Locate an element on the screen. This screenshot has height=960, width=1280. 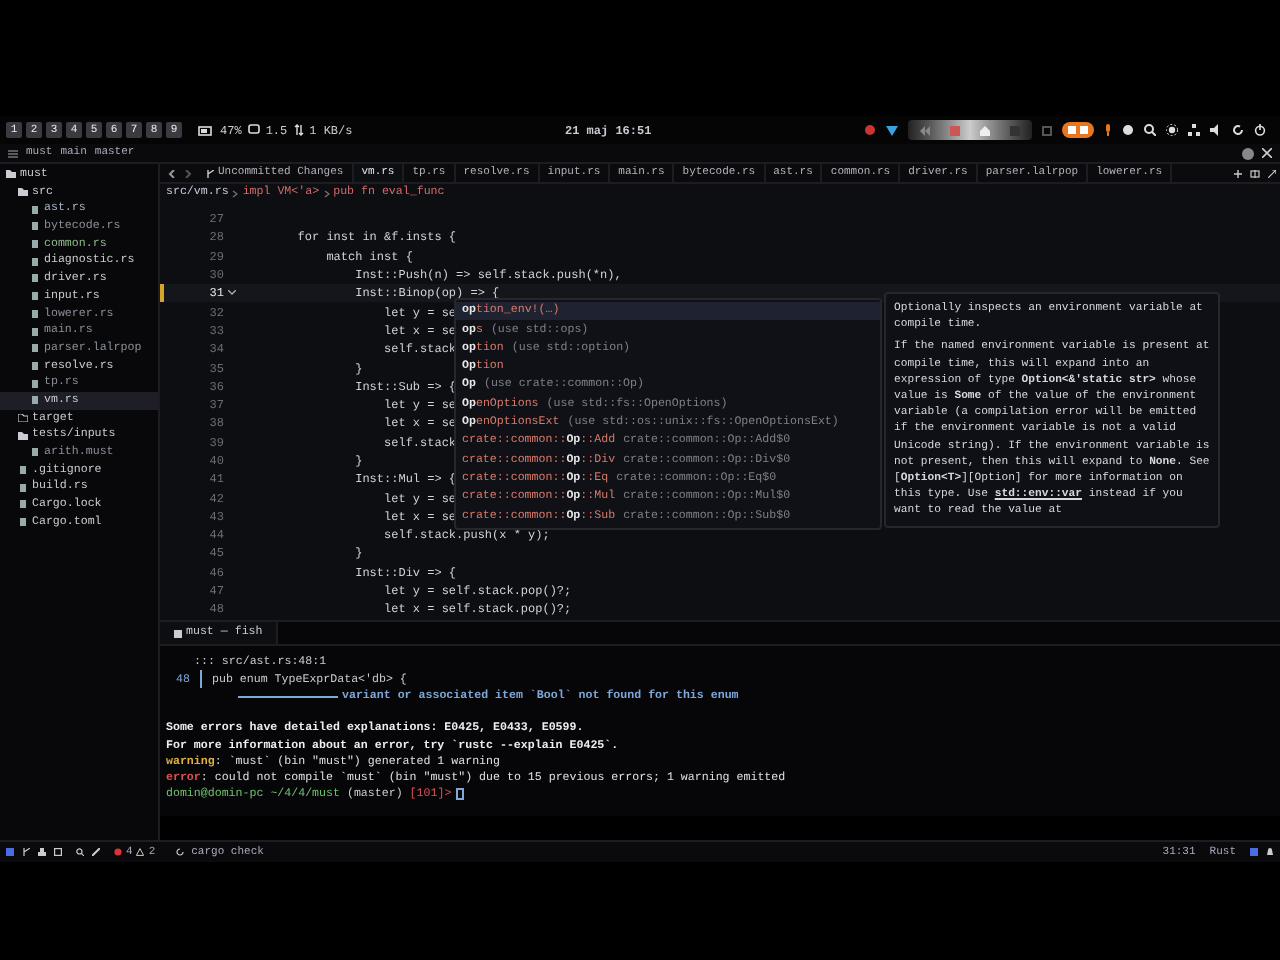
diff-icon is located at coordinates (210, 173).